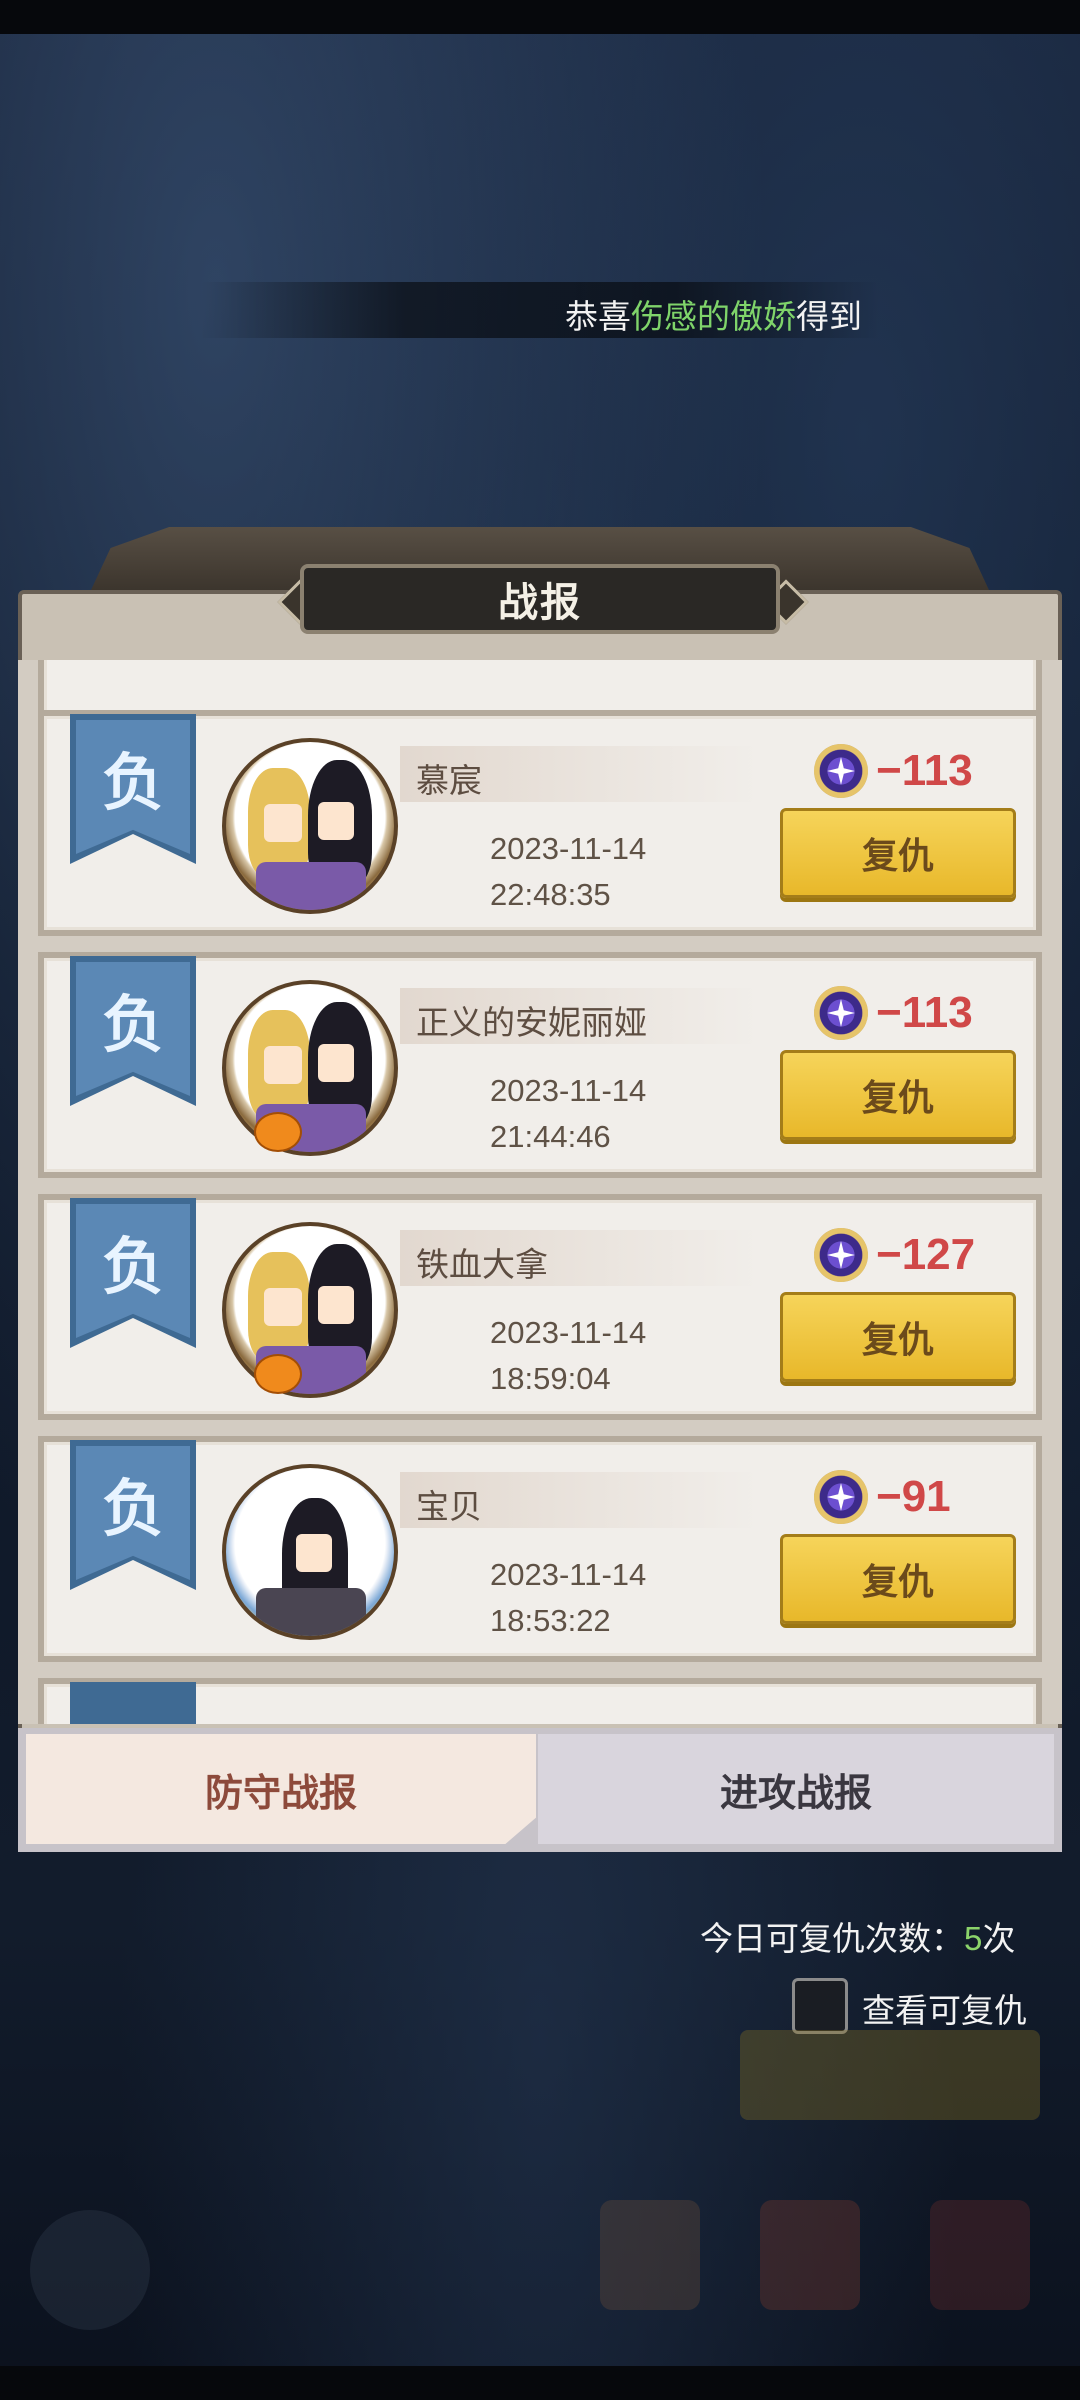 This screenshot has height=2400, width=1080. I want to click on battle-time: 18:59:04, so click(550, 1378).